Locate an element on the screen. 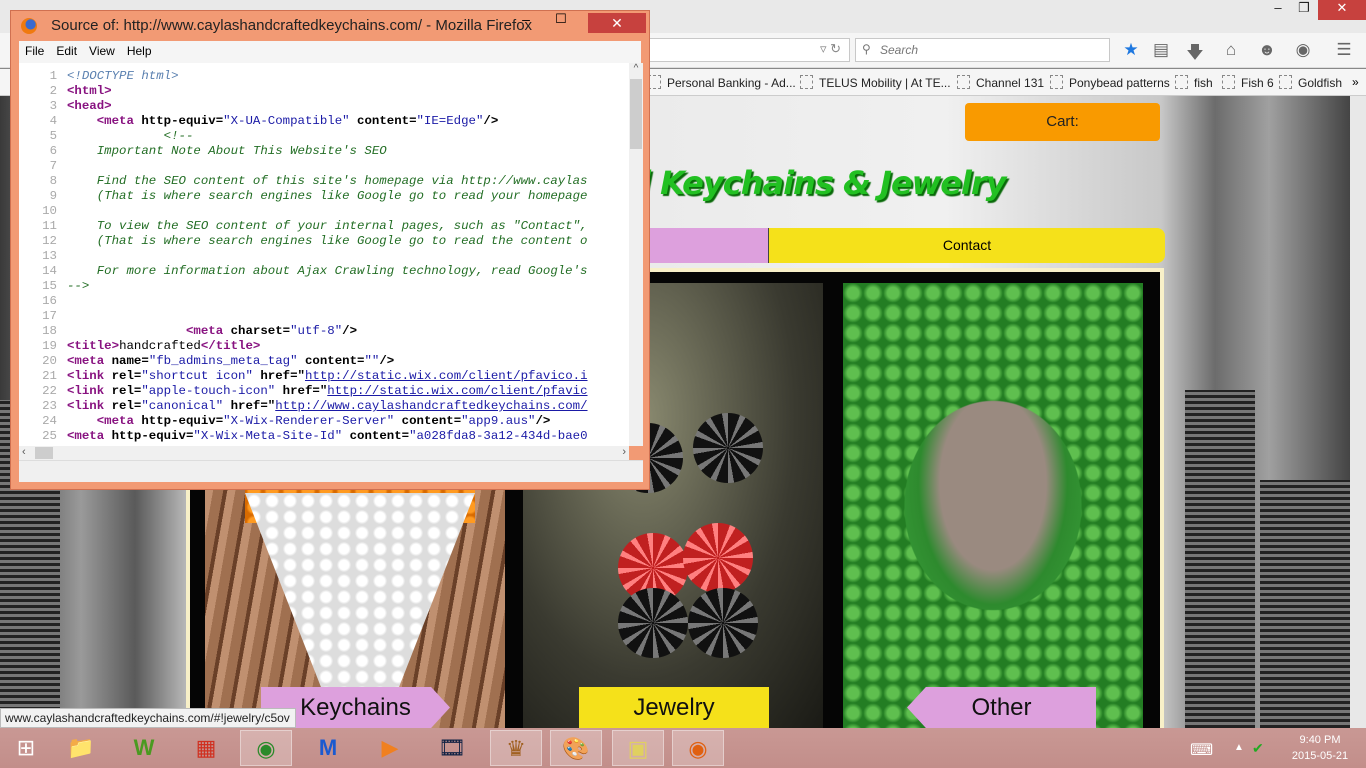  code-token: http://static.wix.com/client/pfavico.i is located at coordinates (446, 376).